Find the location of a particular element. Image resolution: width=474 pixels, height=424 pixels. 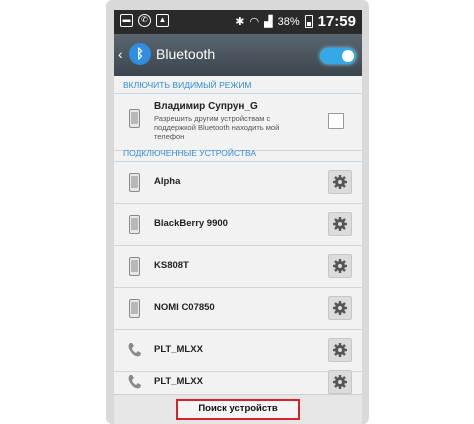

device-row: BlackBerry 9900 is located at coordinates (238, 225).